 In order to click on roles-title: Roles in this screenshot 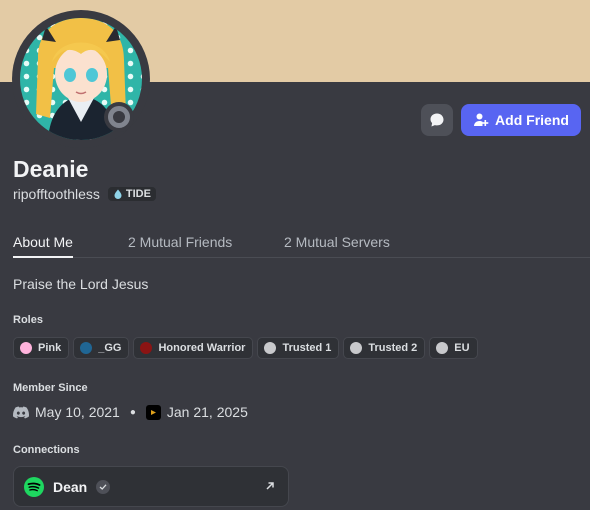, I will do `click(28, 320)`.